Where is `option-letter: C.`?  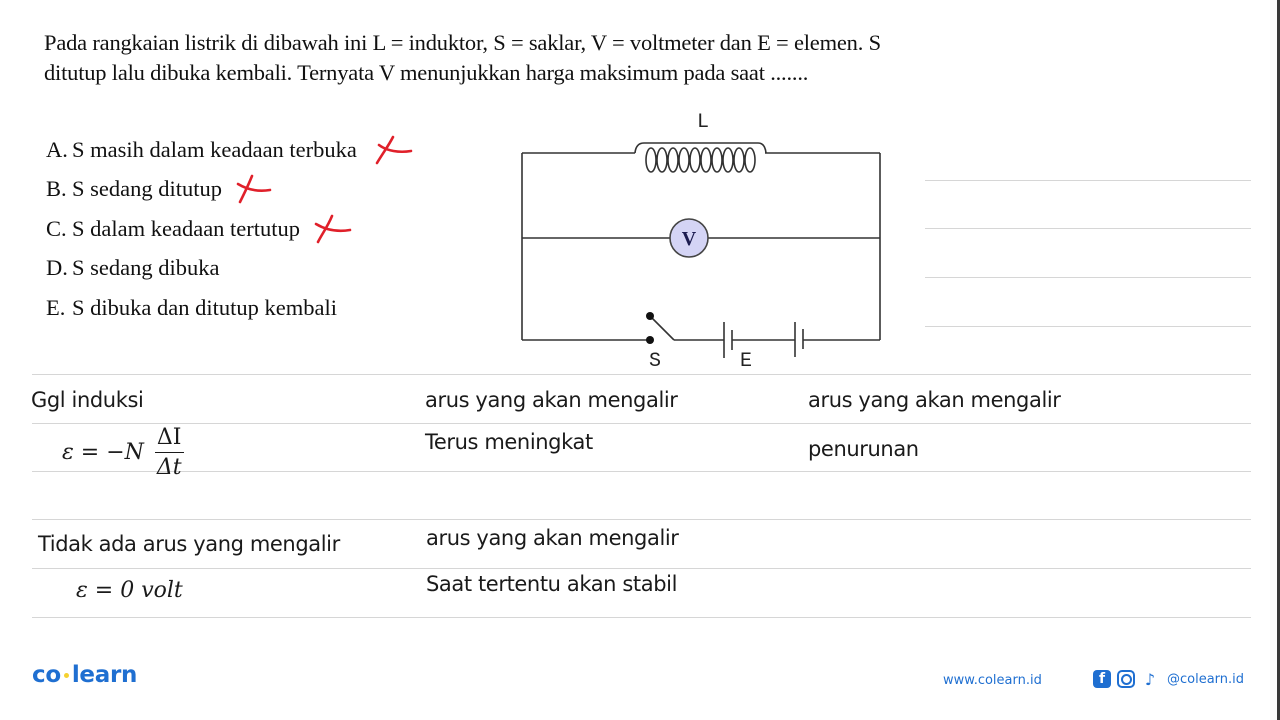
option-letter: C. is located at coordinates (56, 228).